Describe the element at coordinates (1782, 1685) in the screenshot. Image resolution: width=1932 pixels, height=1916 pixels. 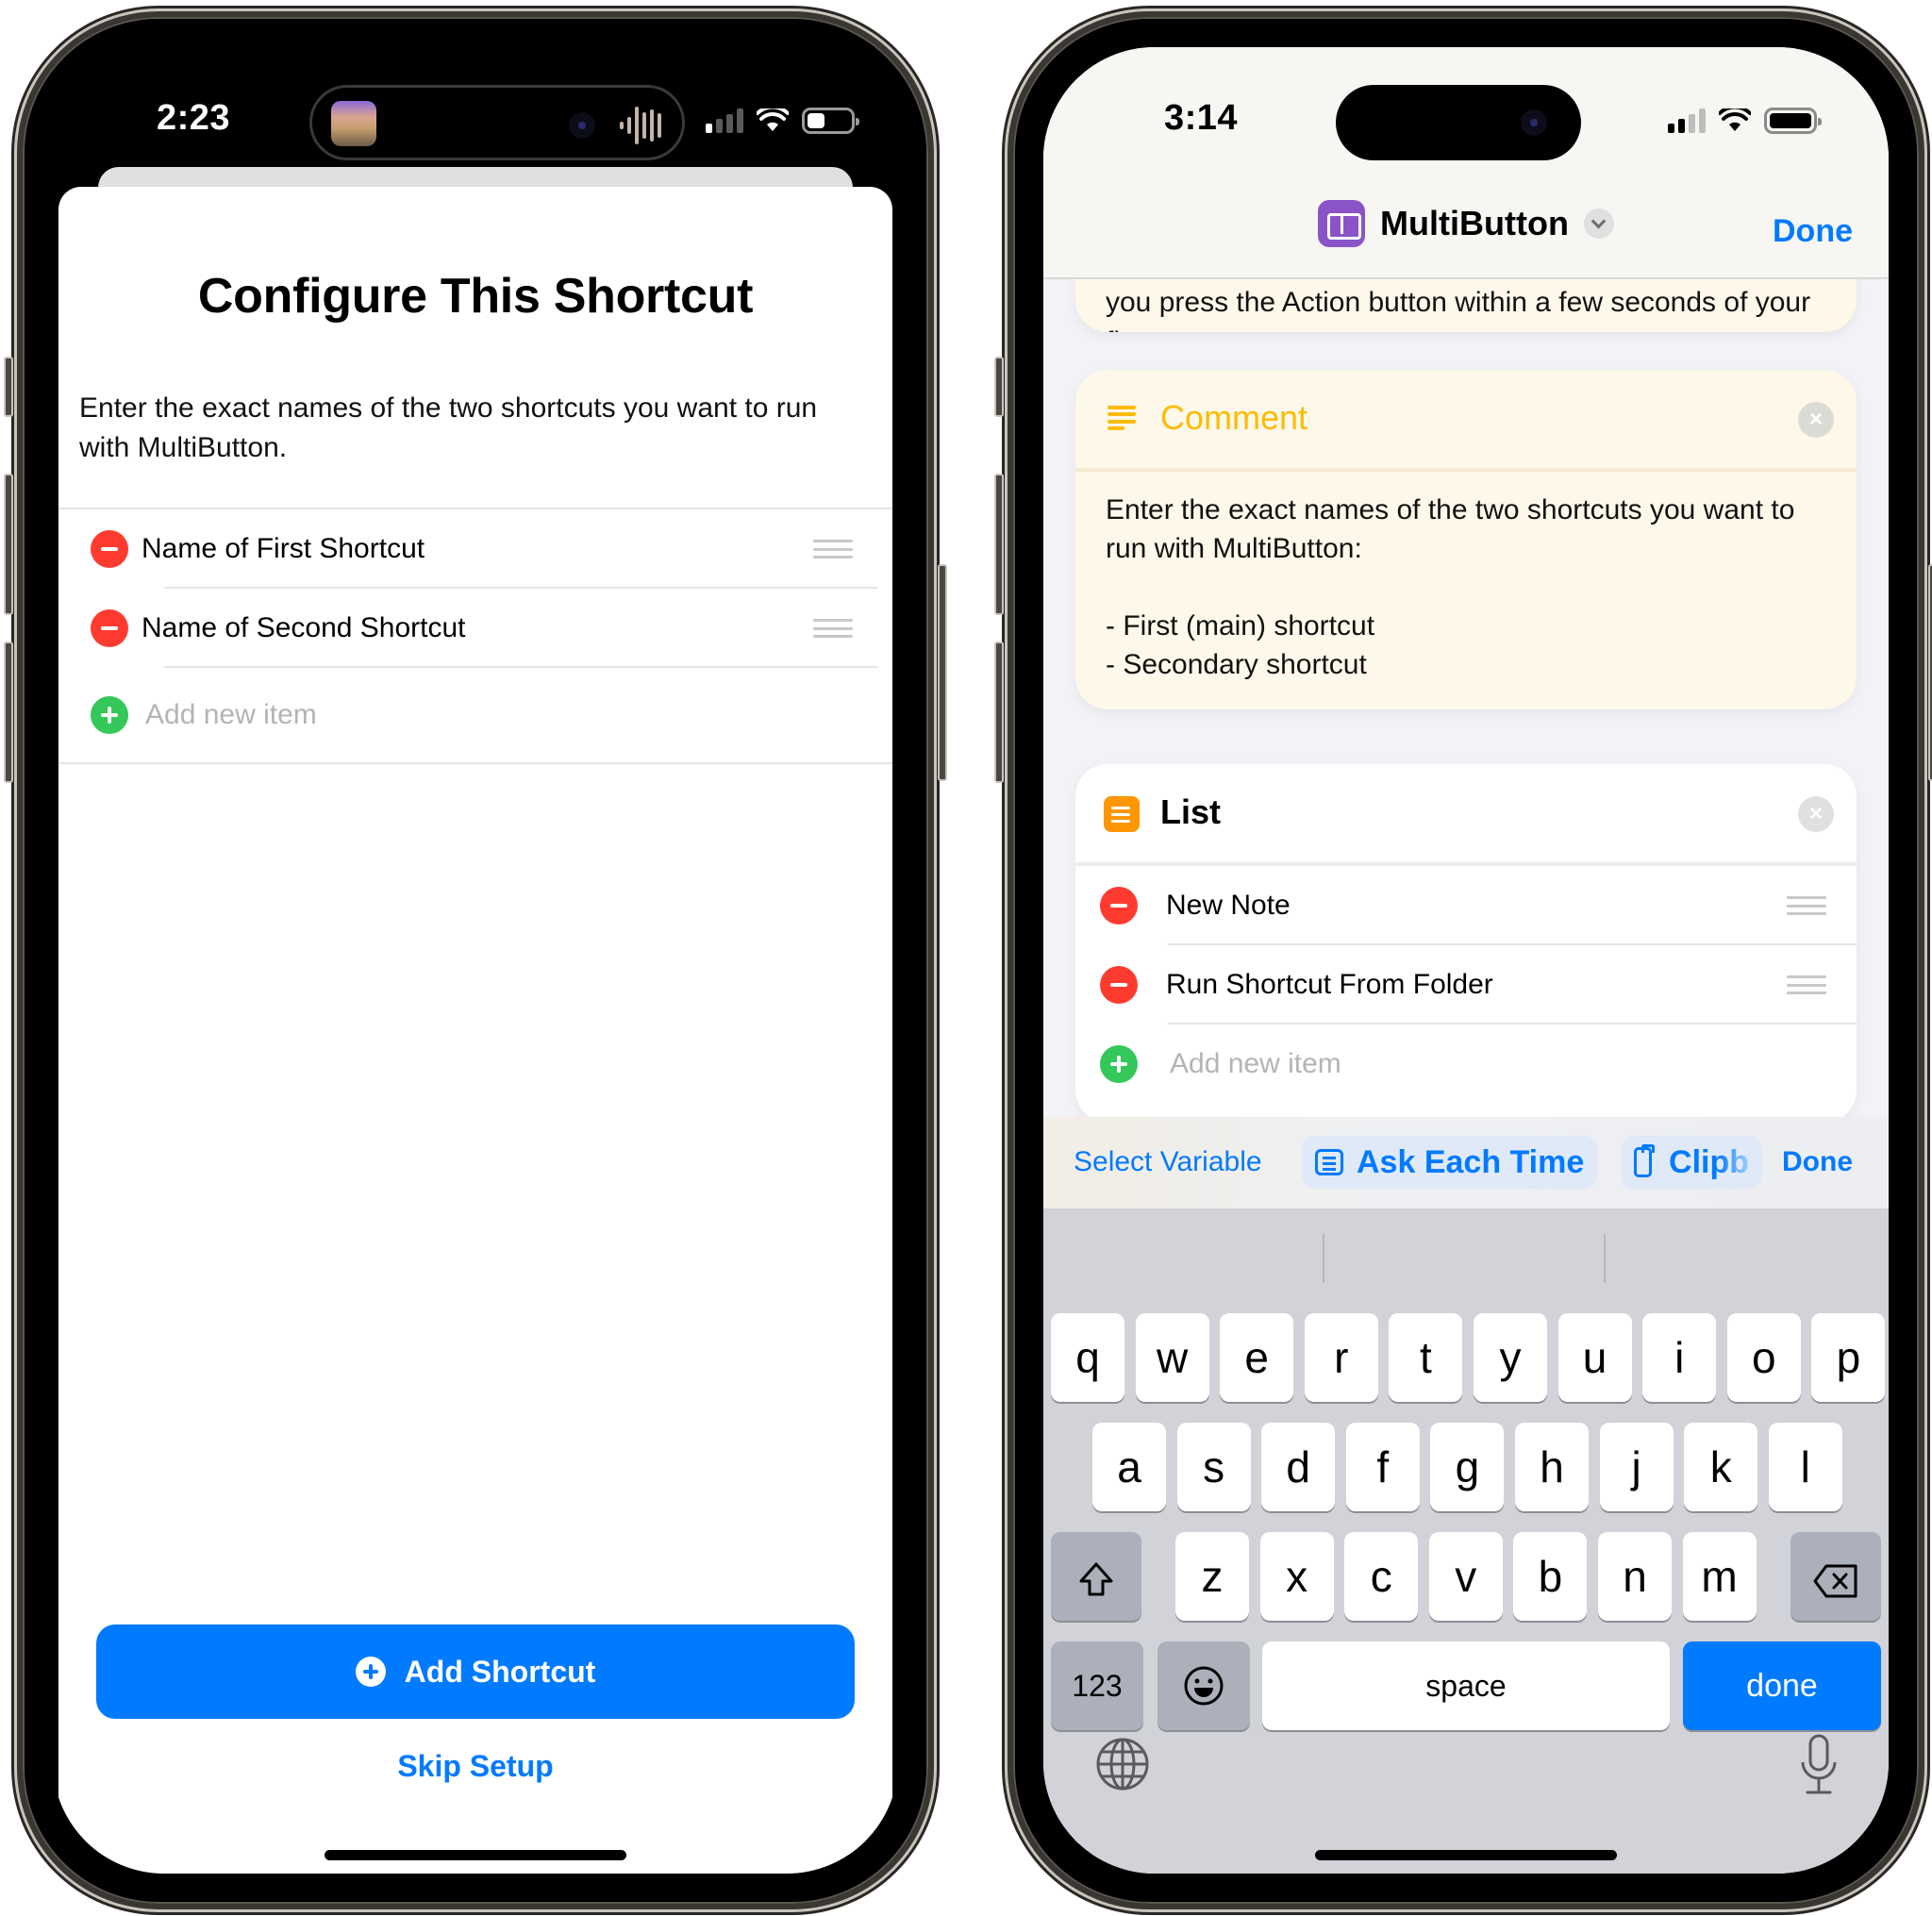
I see `done-key: done` at that location.